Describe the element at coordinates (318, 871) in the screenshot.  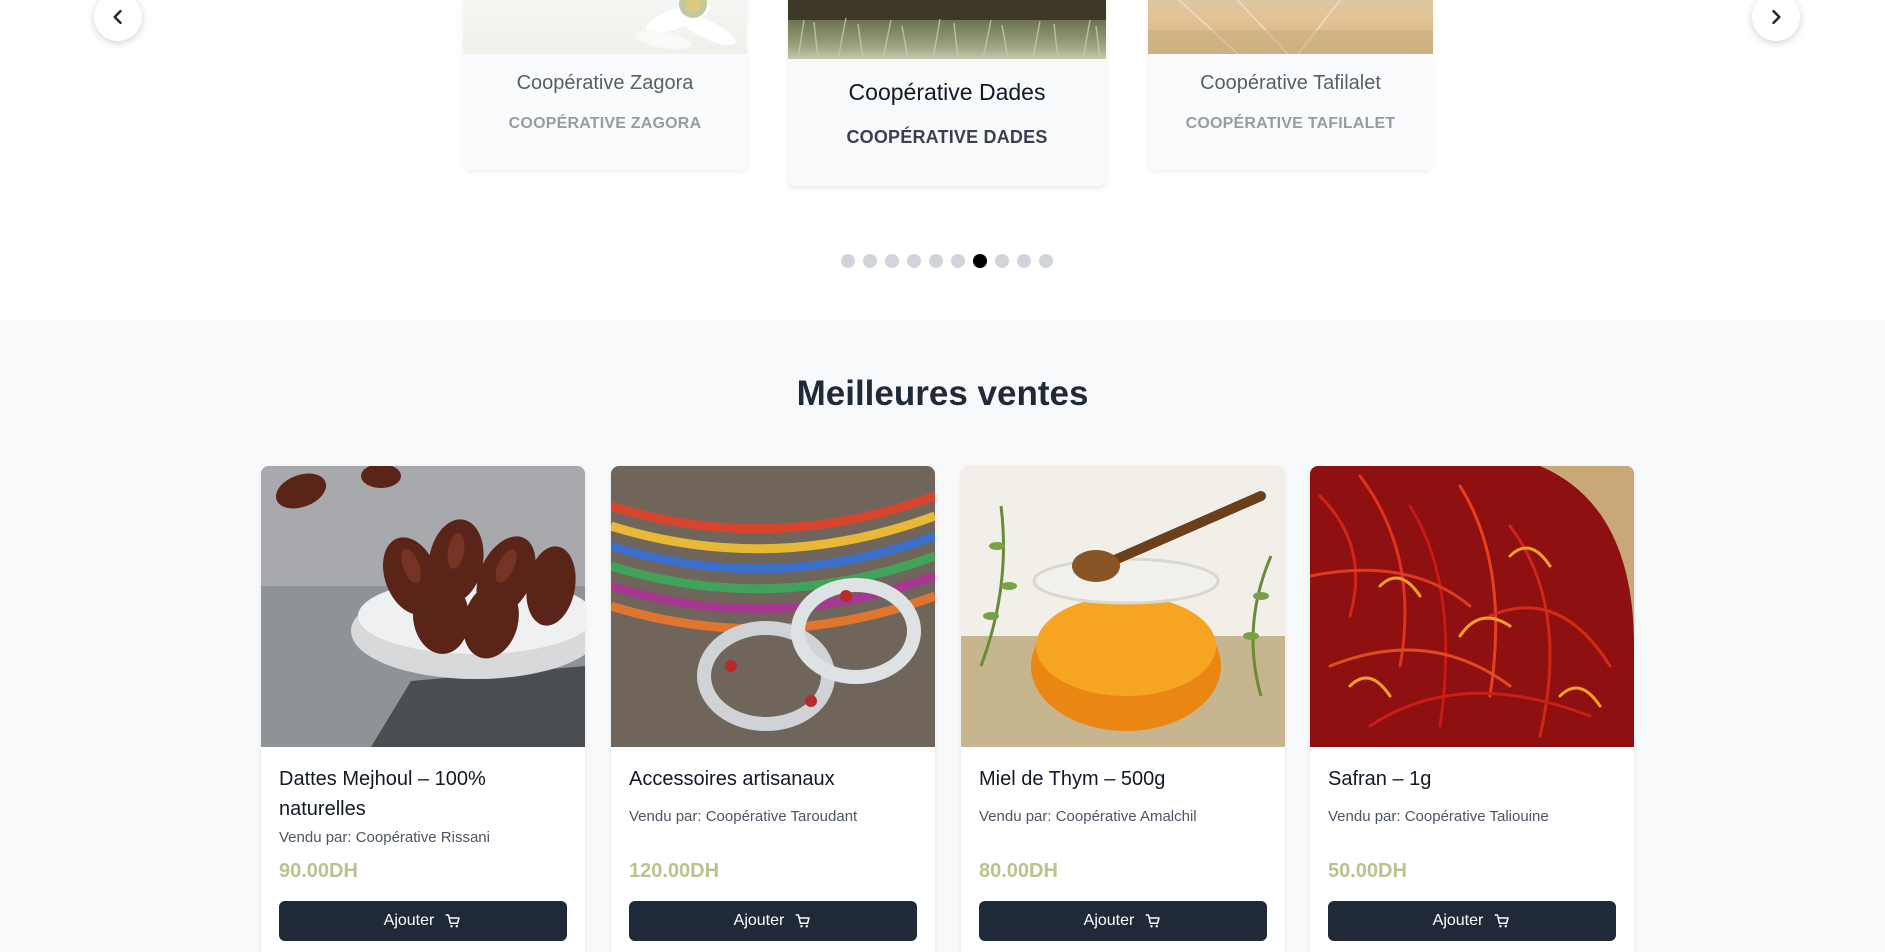
I see `product-price: 90.00DH` at that location.